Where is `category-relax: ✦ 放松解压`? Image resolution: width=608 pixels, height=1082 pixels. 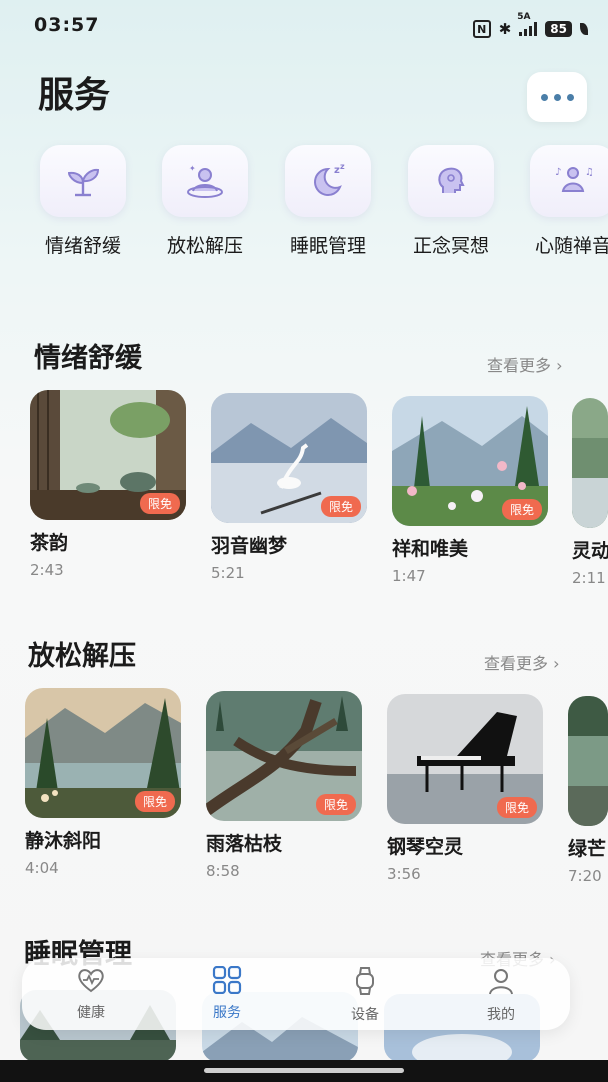
category-relax: ✦ 放松解压 is located at coordinates (205, 201).